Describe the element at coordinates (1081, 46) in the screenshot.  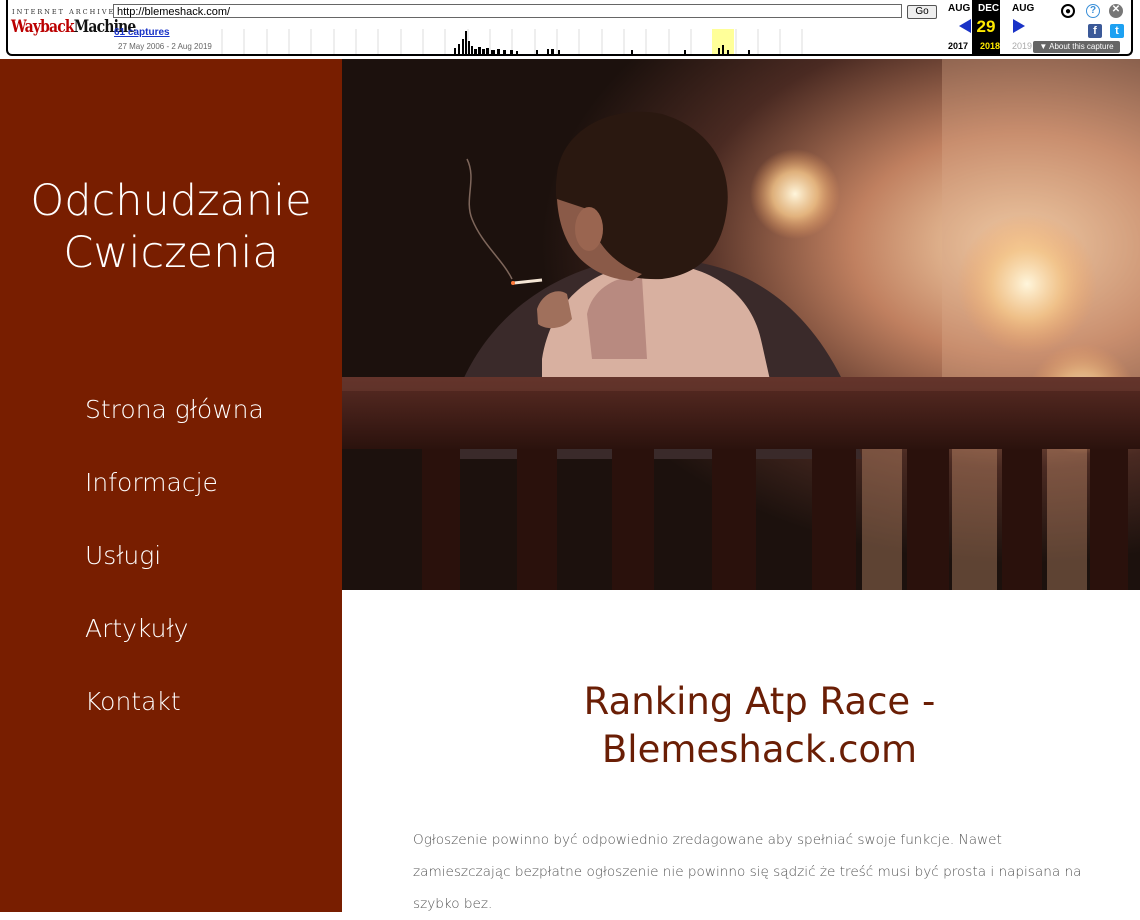
I see `about-capture-label: About this capture` at that location.